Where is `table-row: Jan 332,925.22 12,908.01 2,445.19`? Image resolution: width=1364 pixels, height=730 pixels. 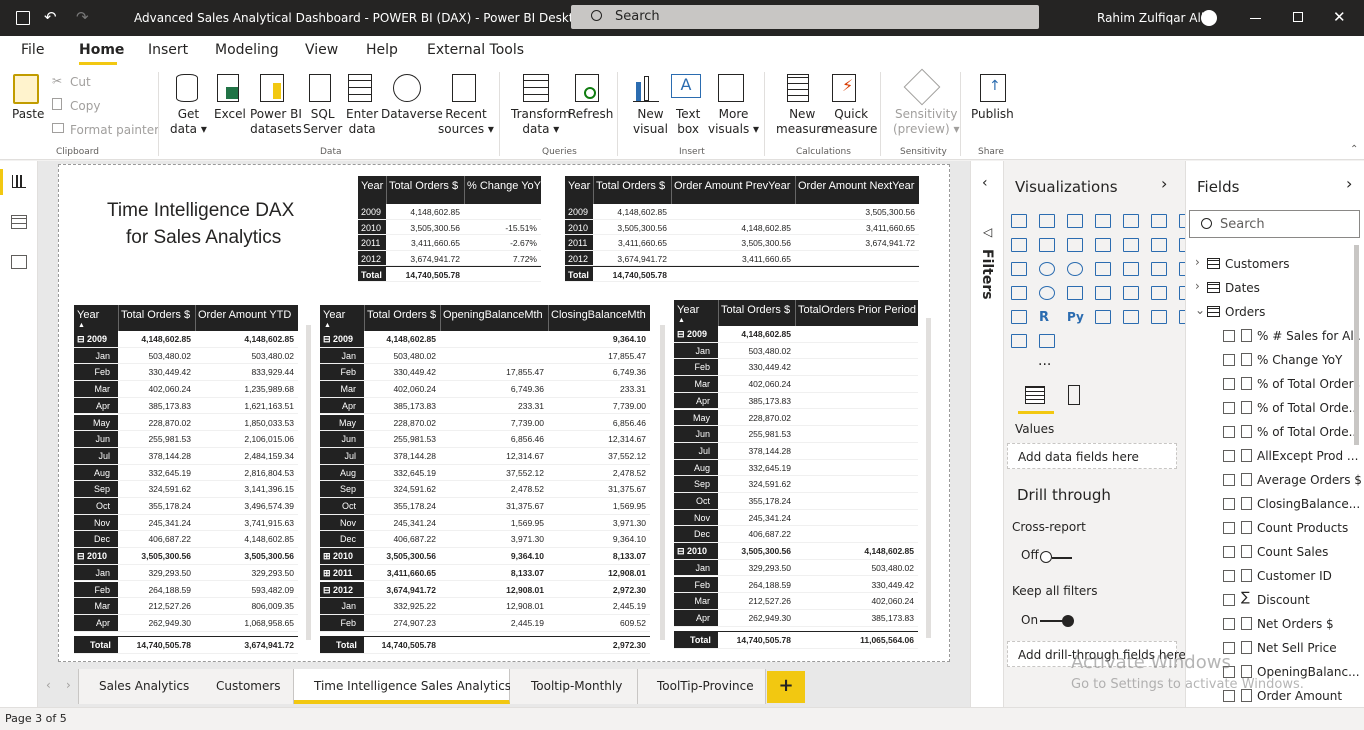
table-row: Jan 332,925.22 12,908.01 2,445.19 is located at coordinates (485, 606).